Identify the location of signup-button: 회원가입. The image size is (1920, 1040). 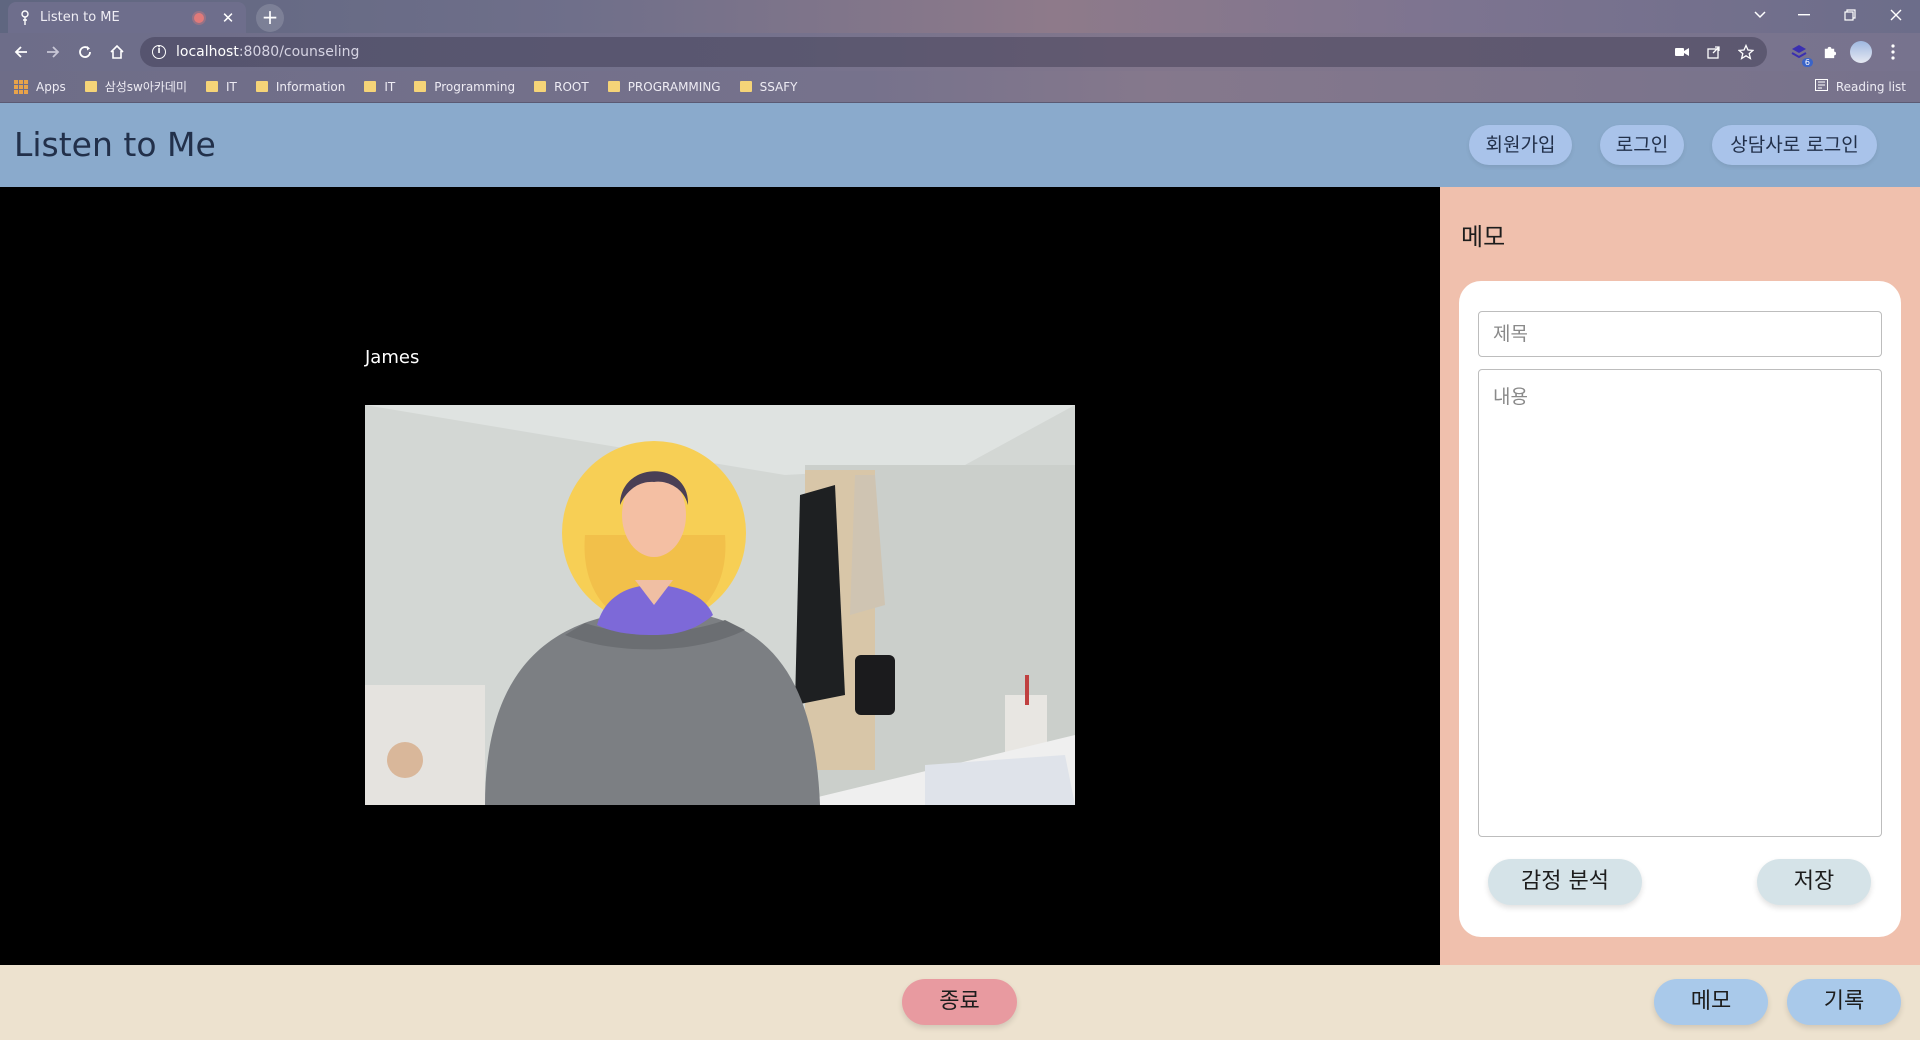
(1520, 145).